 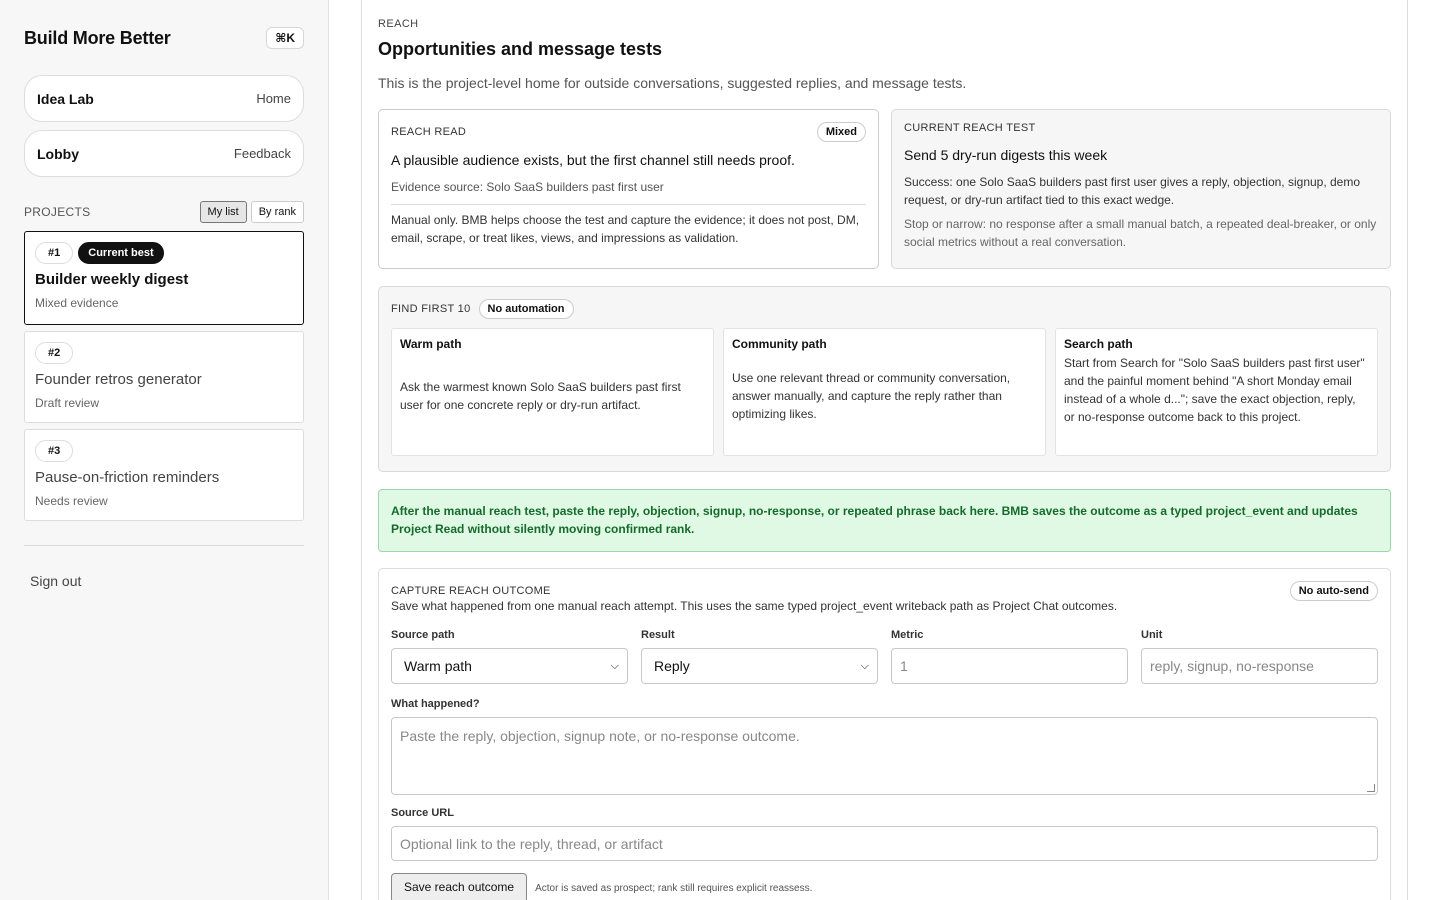 What do you see at coordinates (1009, 666) in the screenshot?
I see `metric-input: 1` at bounding box center [1009, 666].